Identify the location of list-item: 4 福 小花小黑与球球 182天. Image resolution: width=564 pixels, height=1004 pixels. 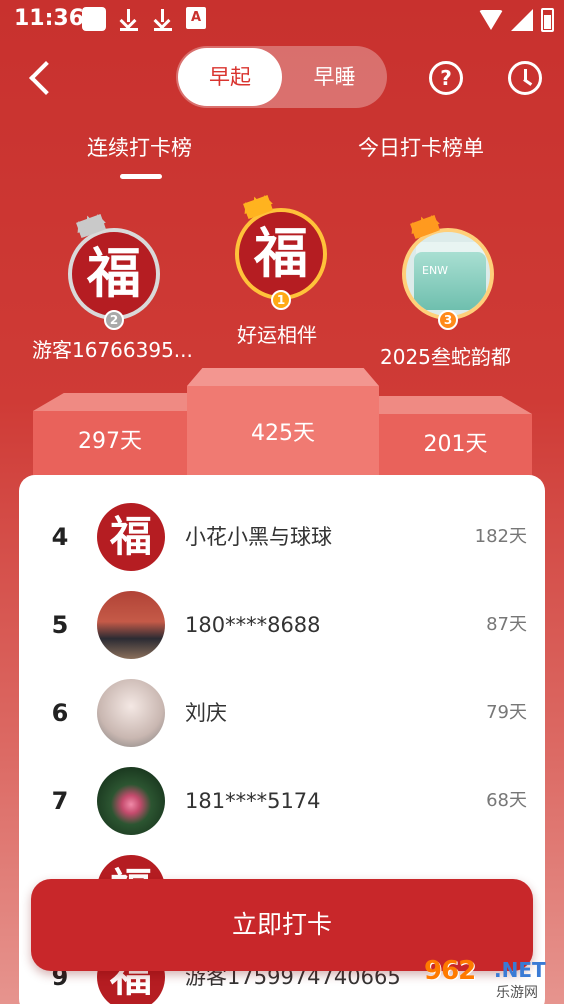
(282, 537).